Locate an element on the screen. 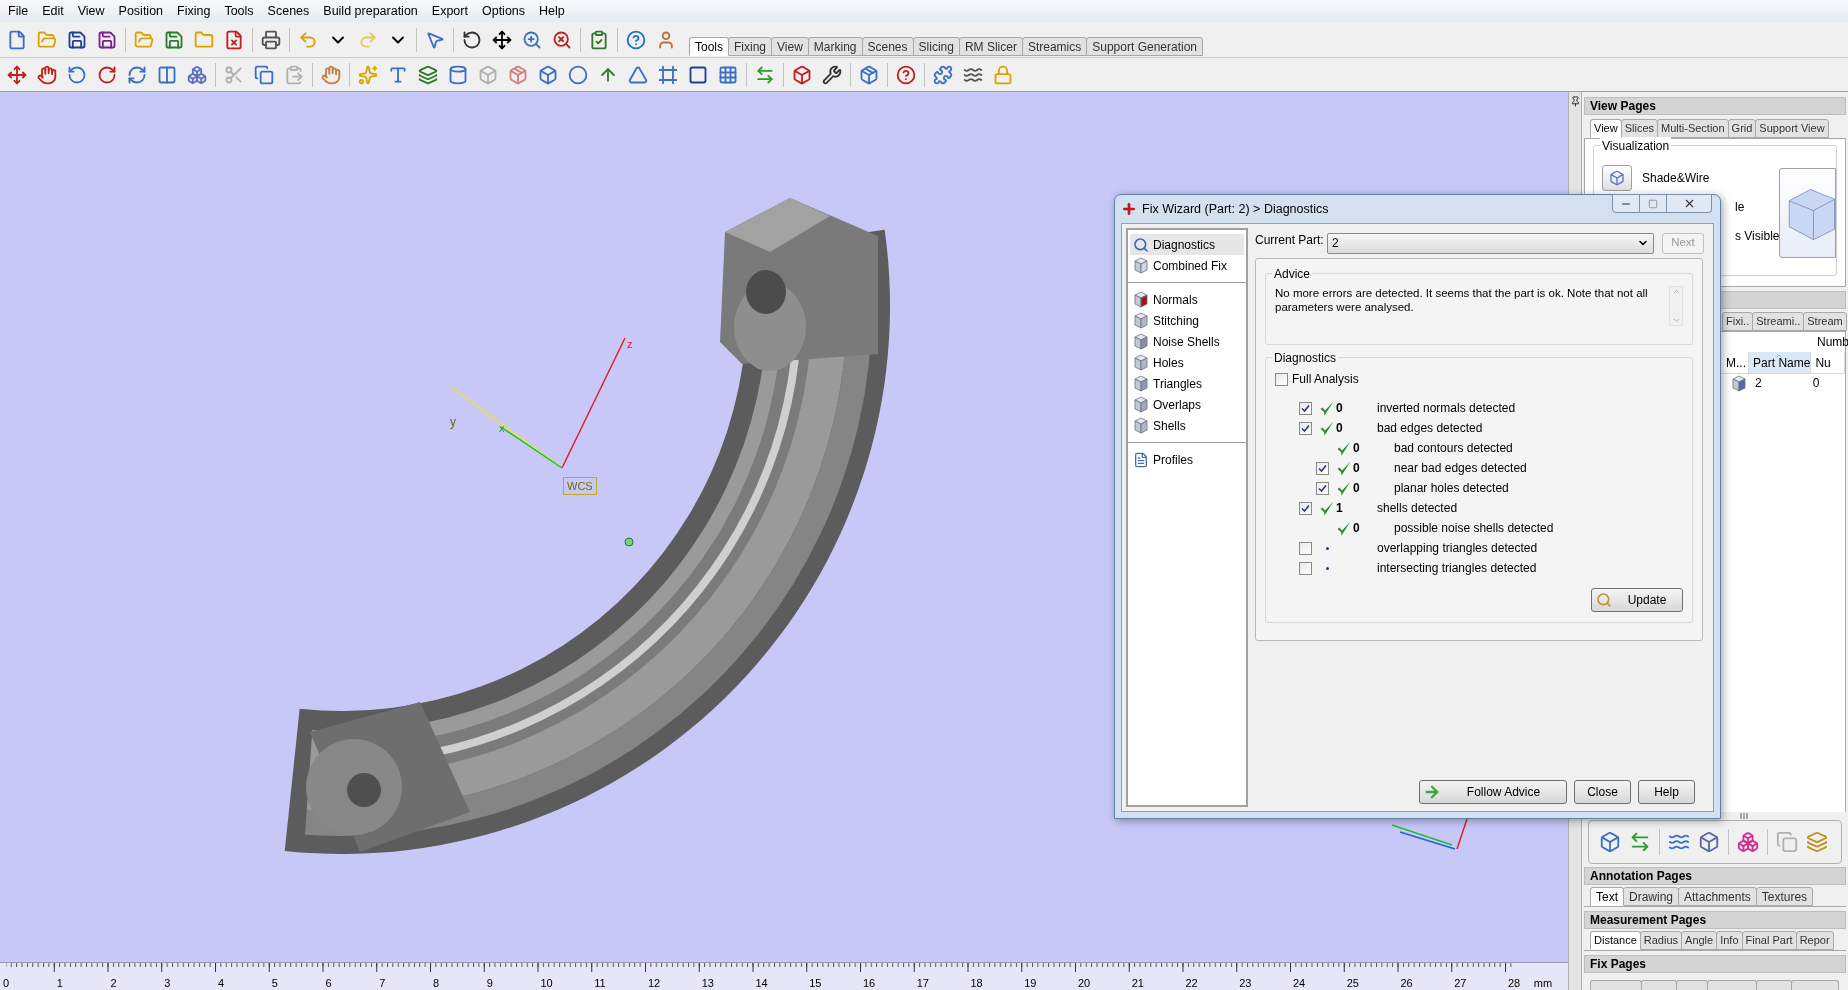 This screenshot has width=1848, height=990. ruler-number: 1 is located at coordinates (59, 983).